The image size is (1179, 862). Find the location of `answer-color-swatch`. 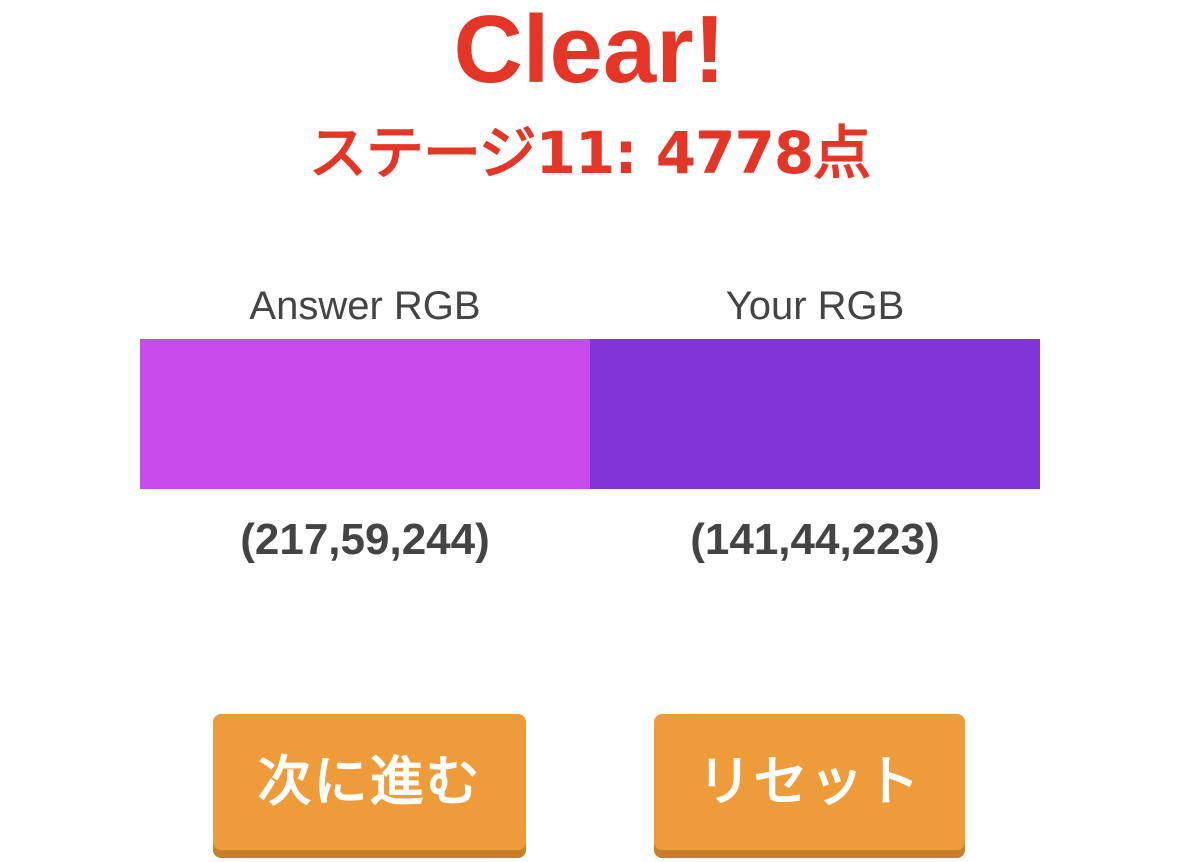

answer-color-swatch is located at coordinates (365, 414).